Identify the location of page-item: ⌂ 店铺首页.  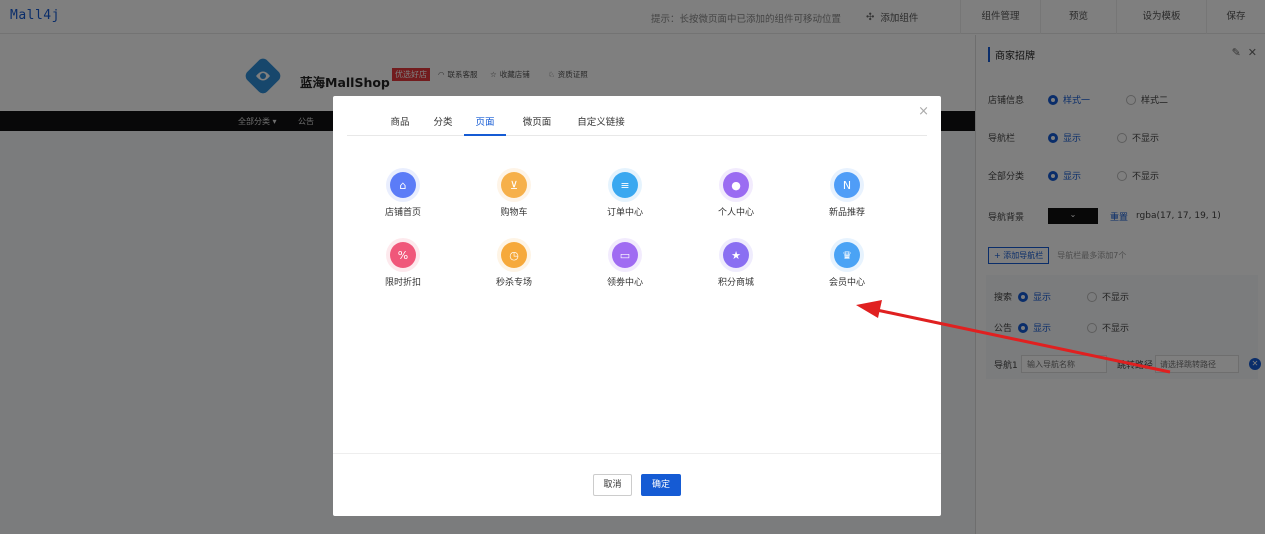
(403, 195).